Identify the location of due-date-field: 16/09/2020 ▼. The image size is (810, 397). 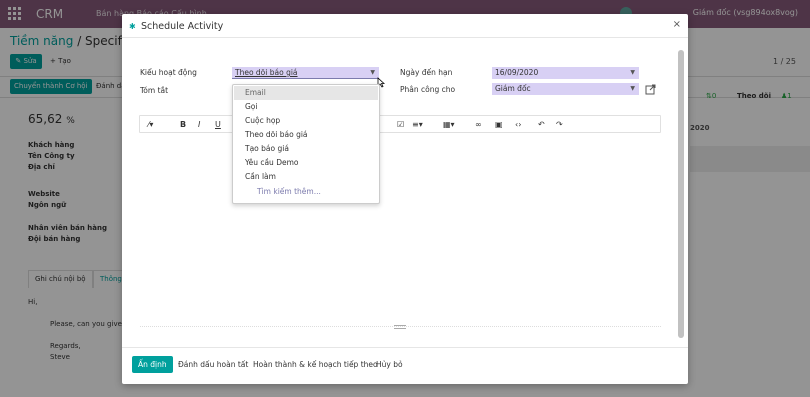
(565, 73).